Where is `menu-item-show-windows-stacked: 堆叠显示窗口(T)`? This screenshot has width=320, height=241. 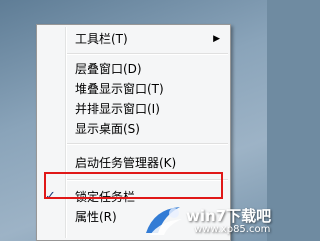
menu-item-show-windows-stacked: 堆叠显示窗口(T) is located at coordinates (133, 89).